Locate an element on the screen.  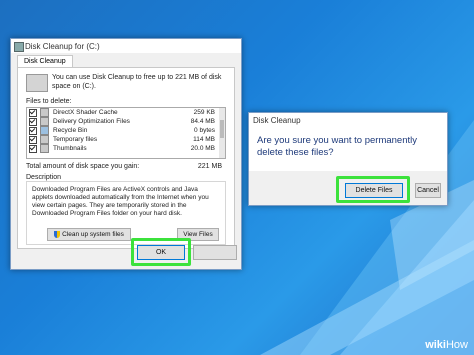
list-item: Thumbnails 20.0 MB is located at coordinates (126, 148).